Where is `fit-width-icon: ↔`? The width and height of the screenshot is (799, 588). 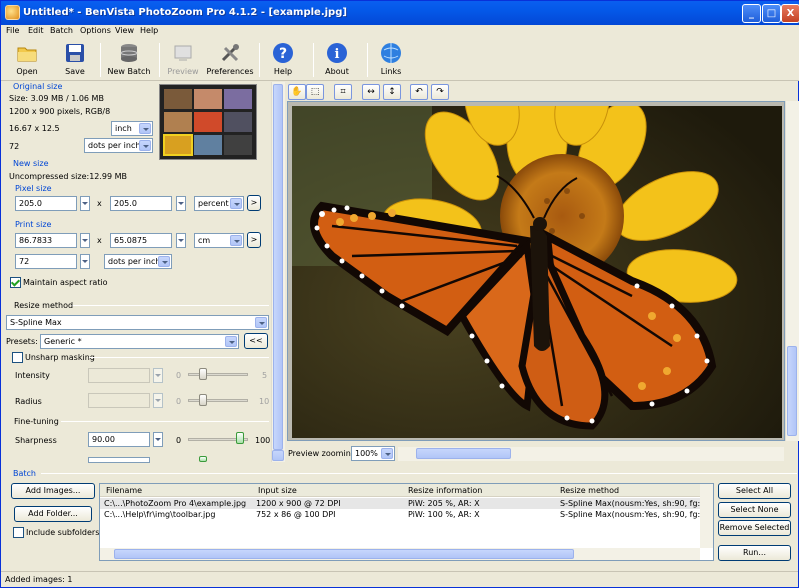 fit-width-icon: ↔ is located at coordinates (371, 92).